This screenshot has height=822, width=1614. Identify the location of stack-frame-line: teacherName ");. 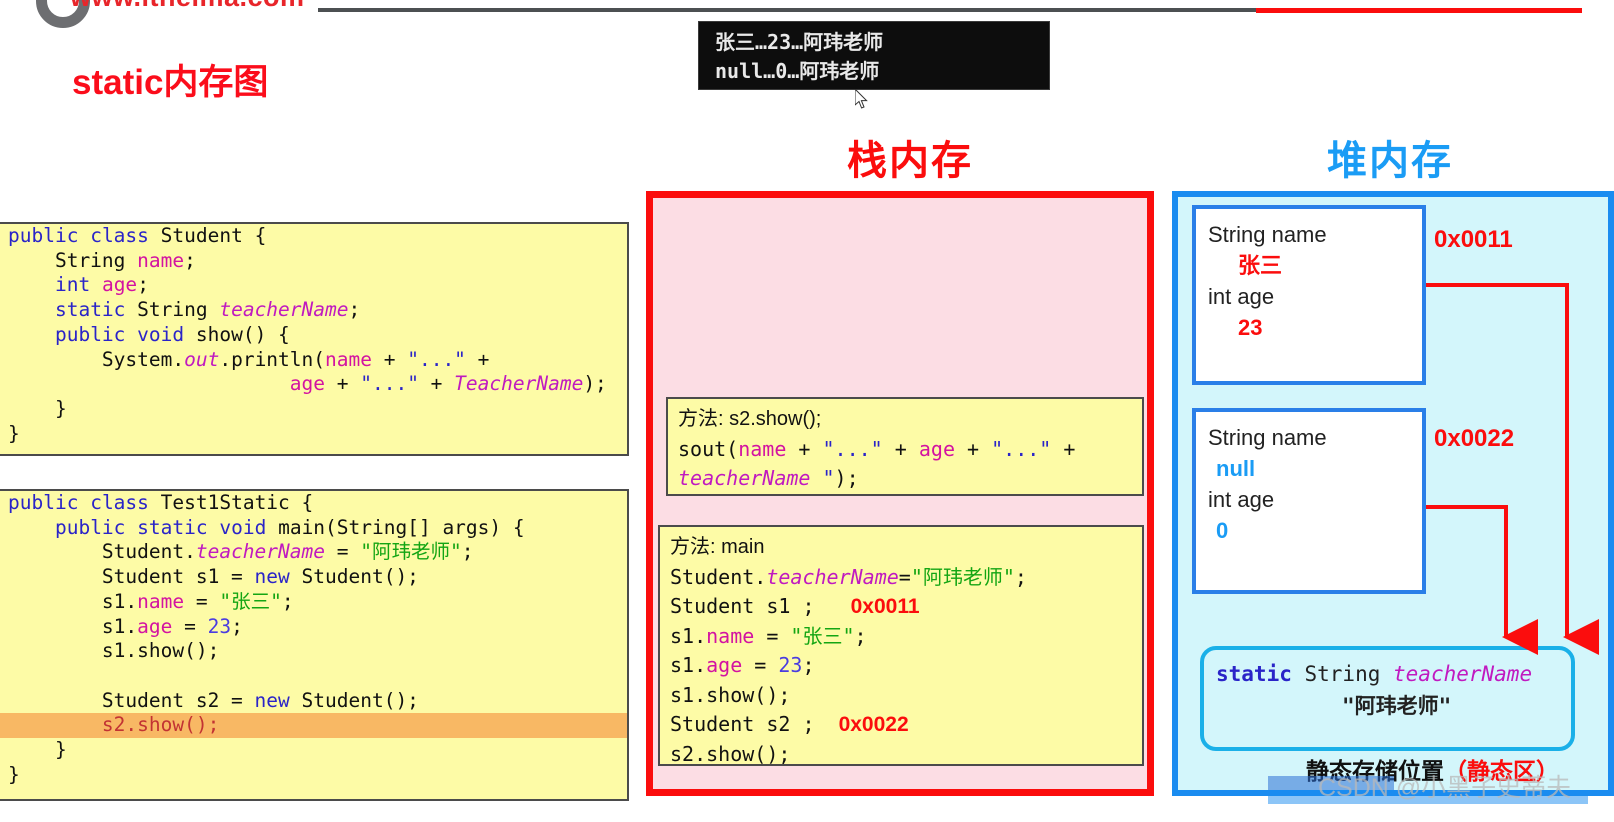
(910, 479).